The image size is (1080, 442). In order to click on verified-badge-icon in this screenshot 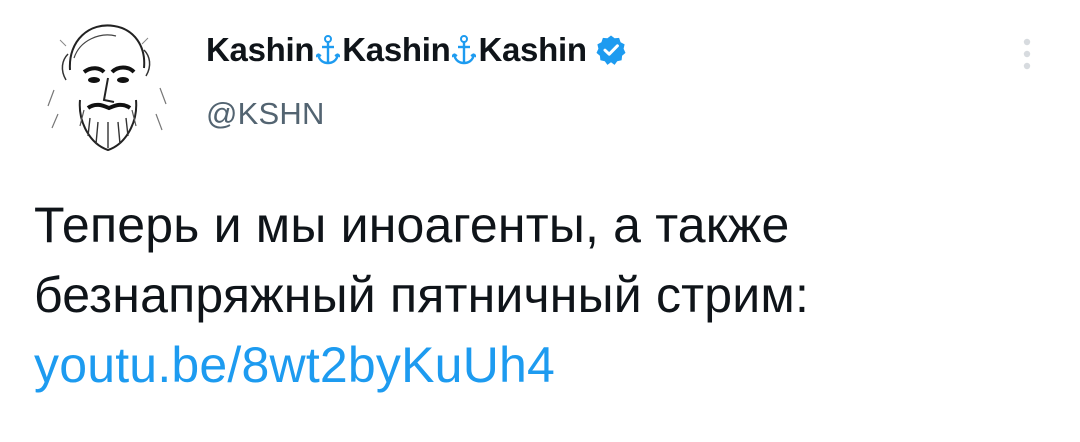, I will do `click(611, 50)`.